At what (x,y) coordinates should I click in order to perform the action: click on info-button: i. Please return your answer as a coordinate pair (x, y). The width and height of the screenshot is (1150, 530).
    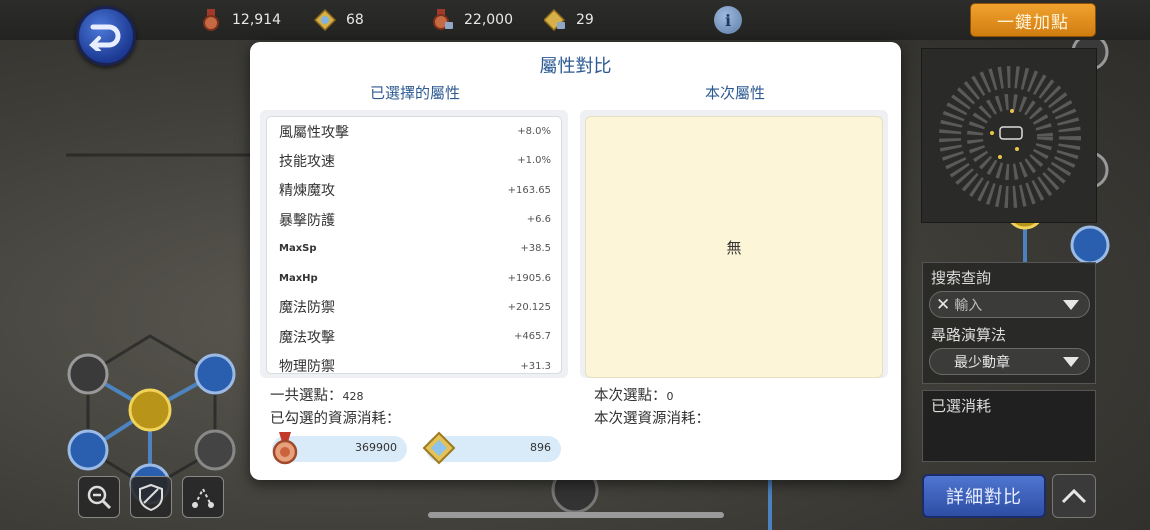
    Looking at the image, I should click on (728, 20).